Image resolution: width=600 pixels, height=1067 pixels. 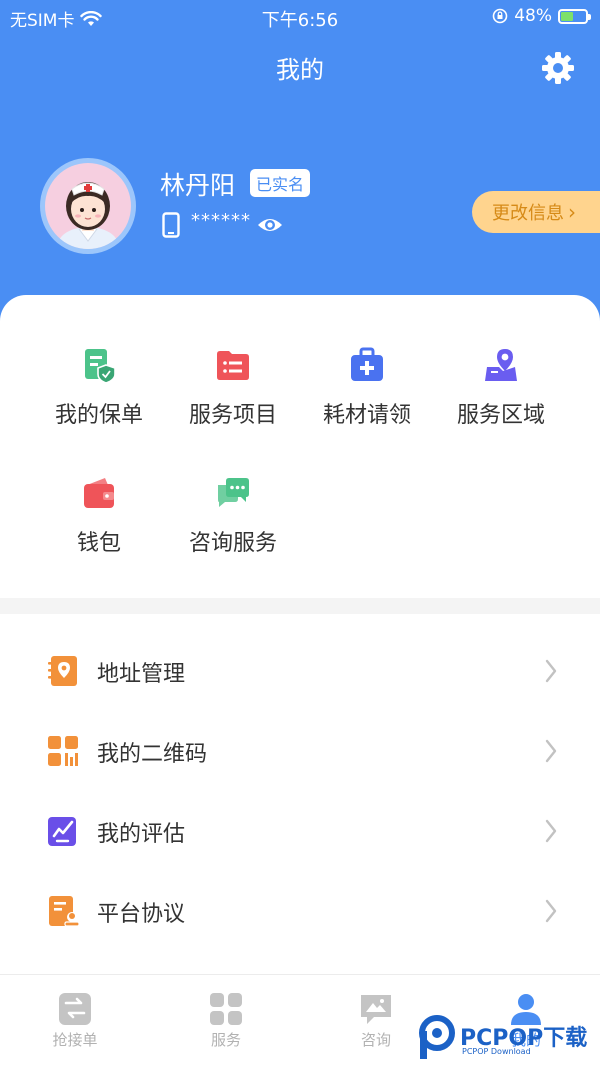 What do you see at coordinates (300, 910) in the screenshot?
I see `menu-item-agreement: 平台协议` at bounding box center [300, 910].